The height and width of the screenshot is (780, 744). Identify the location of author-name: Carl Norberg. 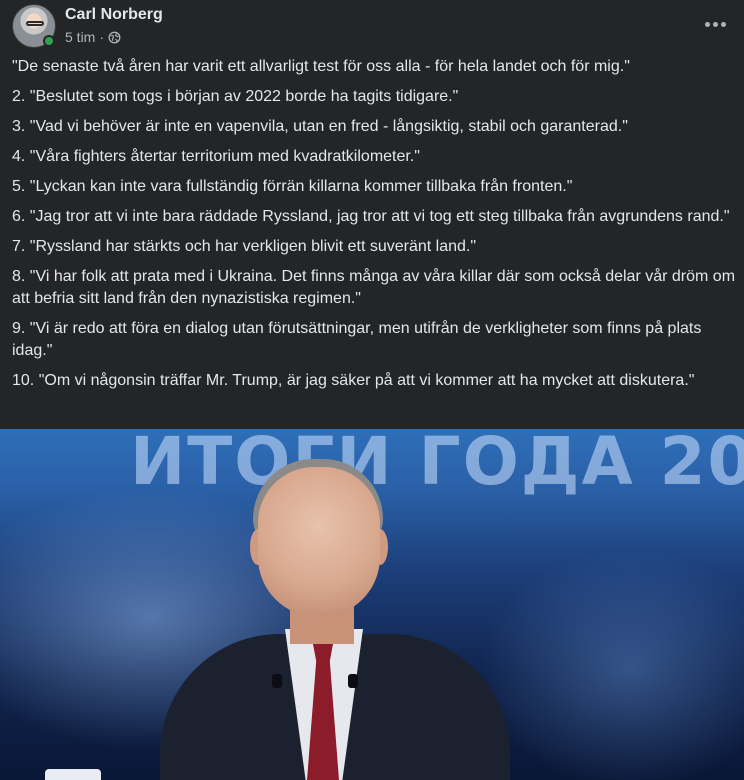
(114, 15).